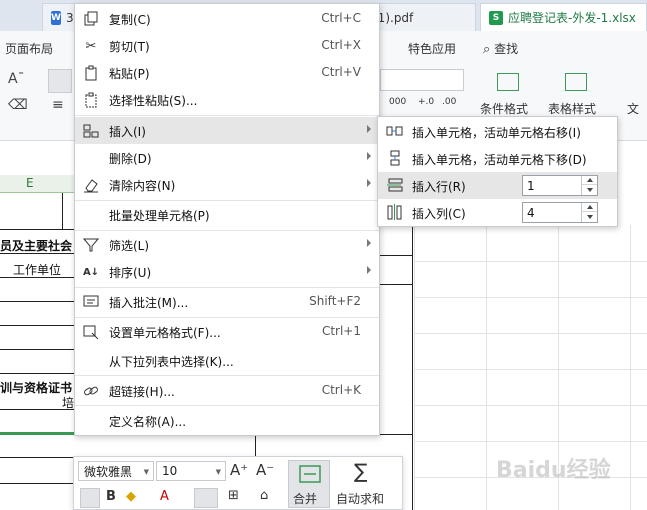  I want to click on menu-item-format-cells: 设置单元格格式(F)... Ctrl+1, so click(227, 331).